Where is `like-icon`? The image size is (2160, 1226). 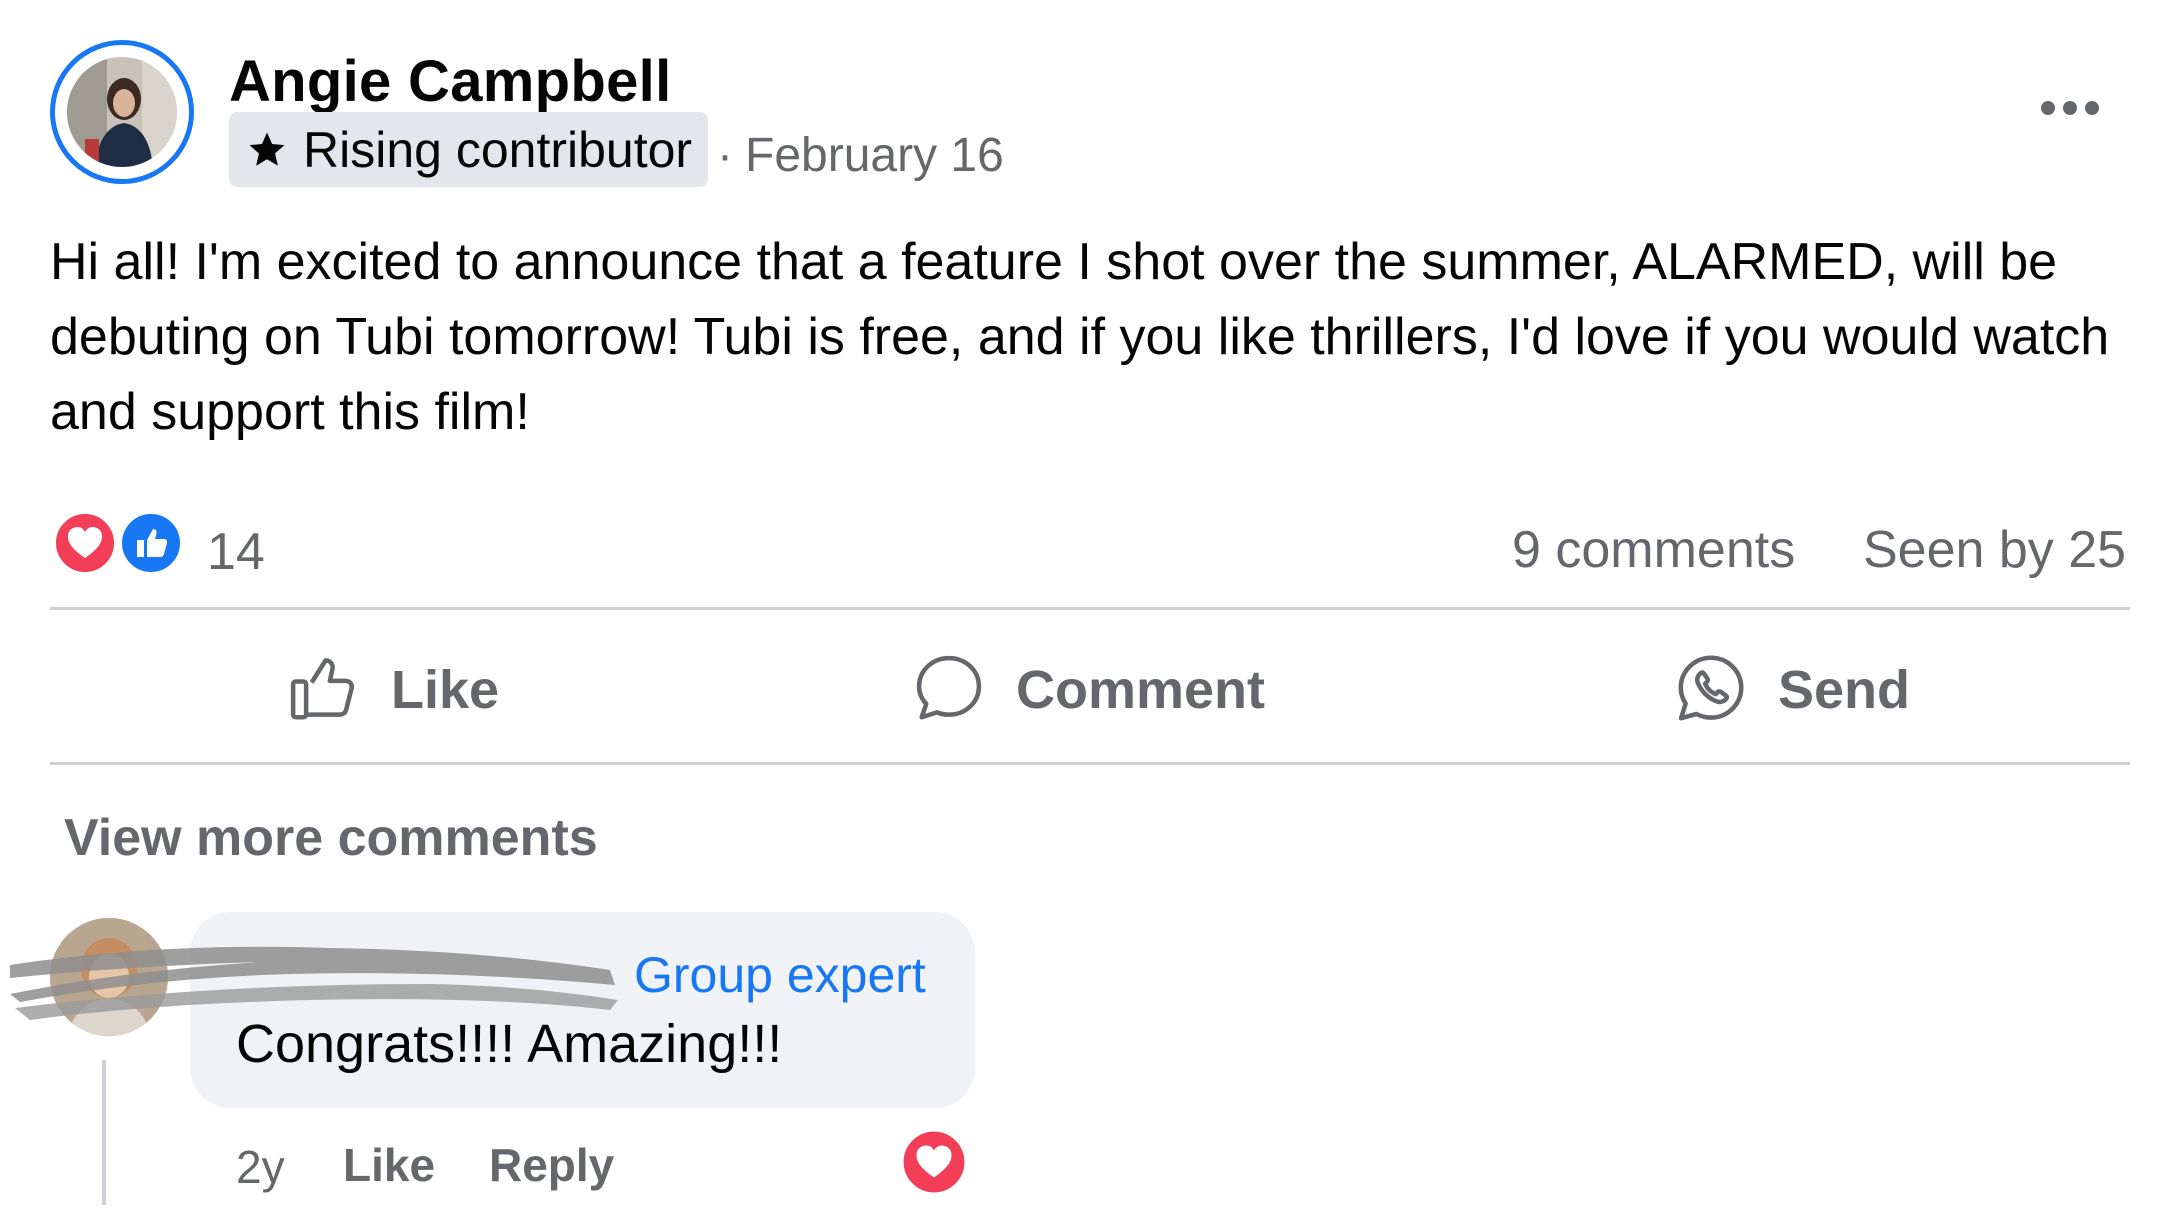 like-icon is located at coordinates (151, 543).